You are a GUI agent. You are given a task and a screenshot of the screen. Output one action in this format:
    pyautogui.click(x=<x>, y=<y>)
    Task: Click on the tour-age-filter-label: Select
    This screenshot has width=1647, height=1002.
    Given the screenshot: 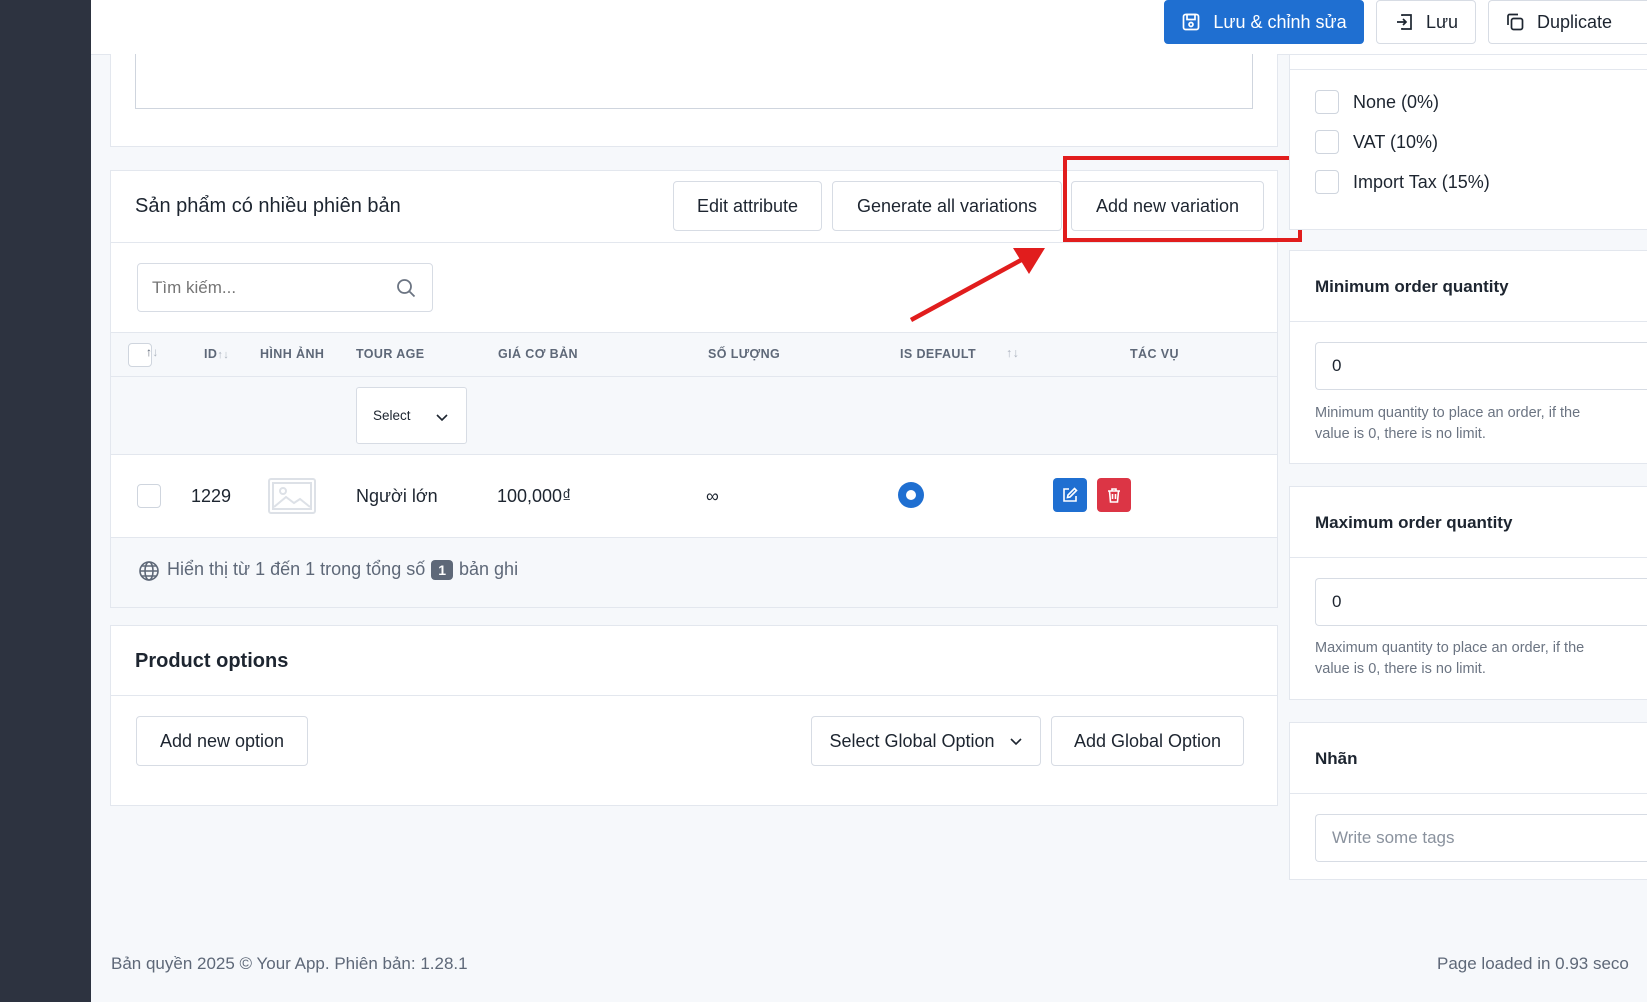 What is the action you would take?
    pyautogui.click(x=392, y=415)
    